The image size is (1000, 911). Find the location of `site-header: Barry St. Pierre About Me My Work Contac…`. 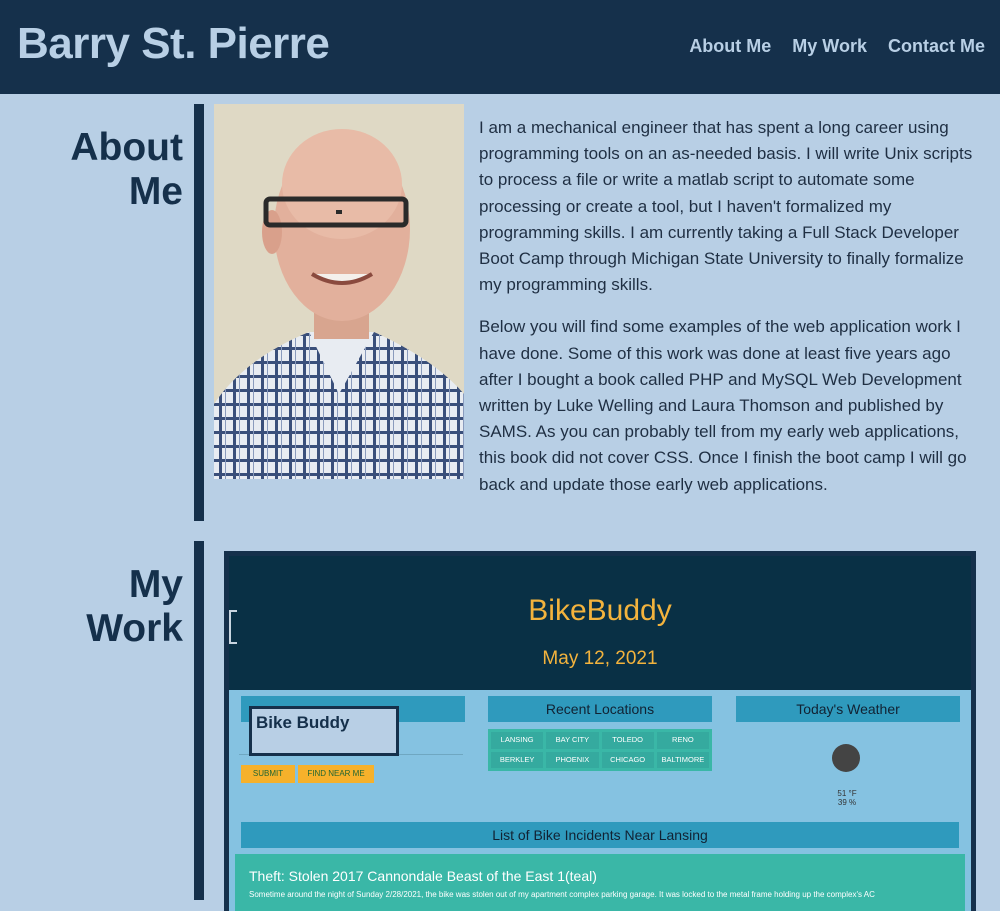

site-header: Barry St. Pierre About Me My Work Contac… is located at coordinates (500, 47).